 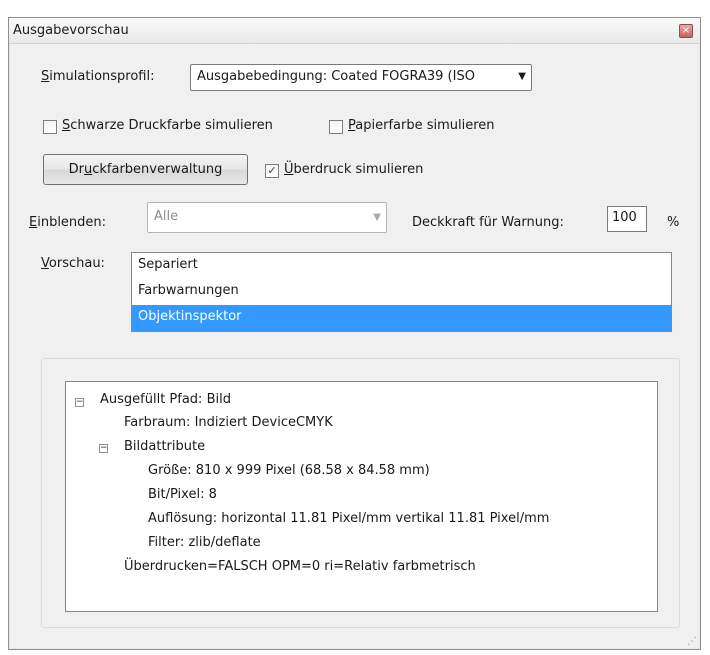 I want to click on preview-label: Vorschau:, so click(x=73, y=263).